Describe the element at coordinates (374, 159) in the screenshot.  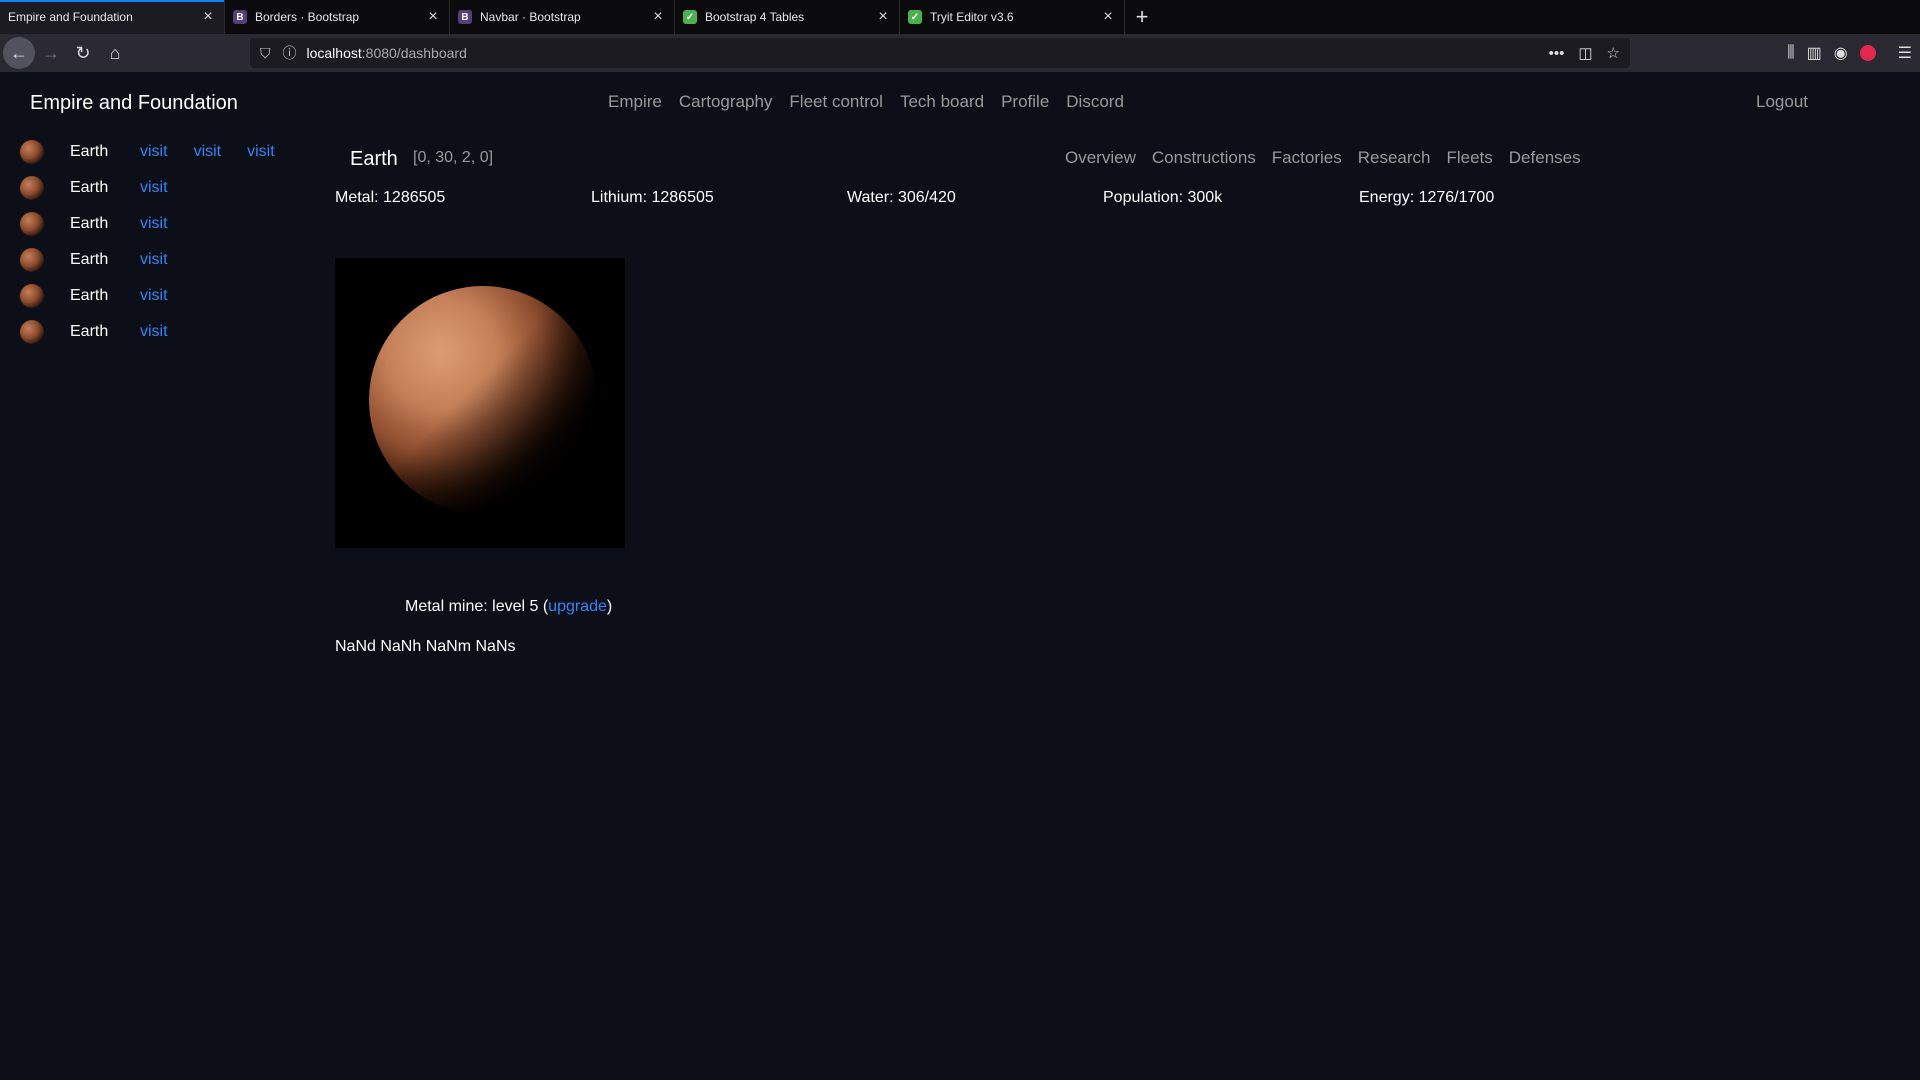
I see `planet-title: Earth` at that location.